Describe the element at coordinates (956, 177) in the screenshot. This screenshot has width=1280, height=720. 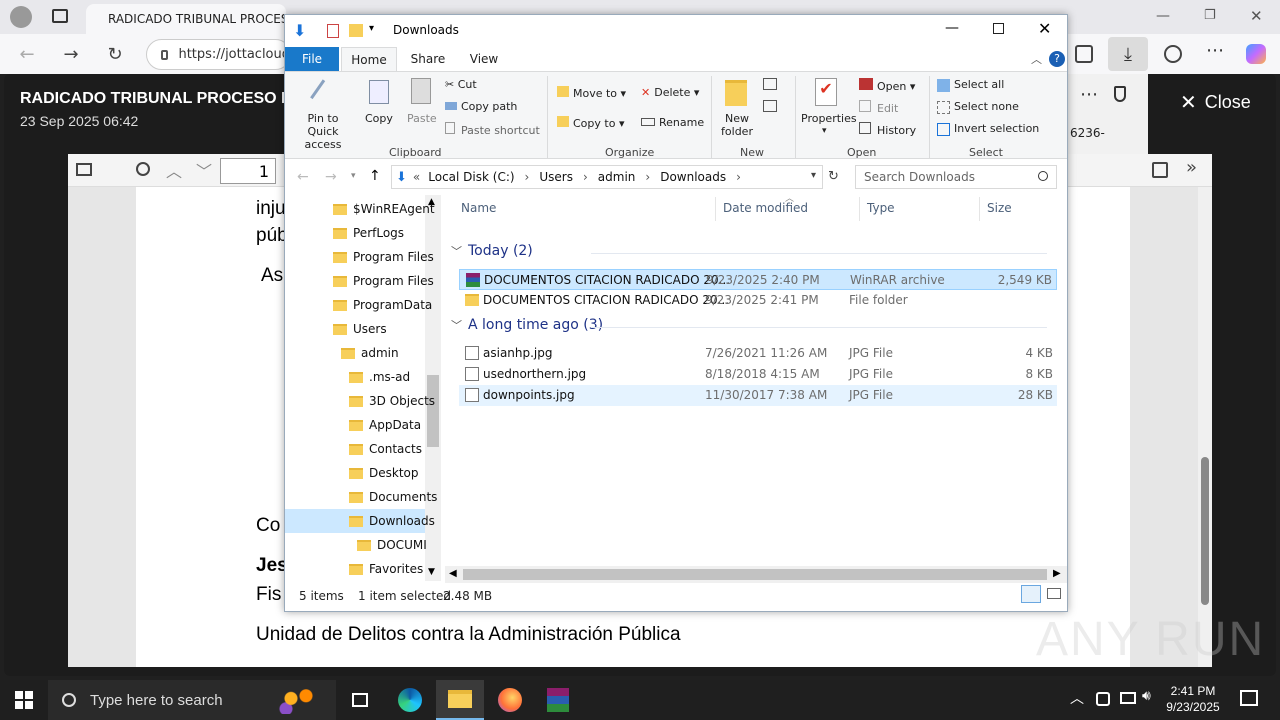
I see `search-downloads-input: Search Downloads` at that location.